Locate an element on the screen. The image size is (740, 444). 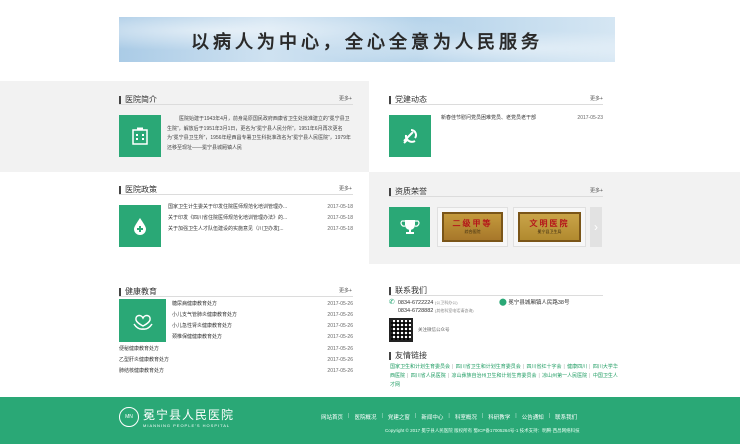
list-item: 便秘健康教育处方 2017-05-26 is located at coordinates (236, 349).